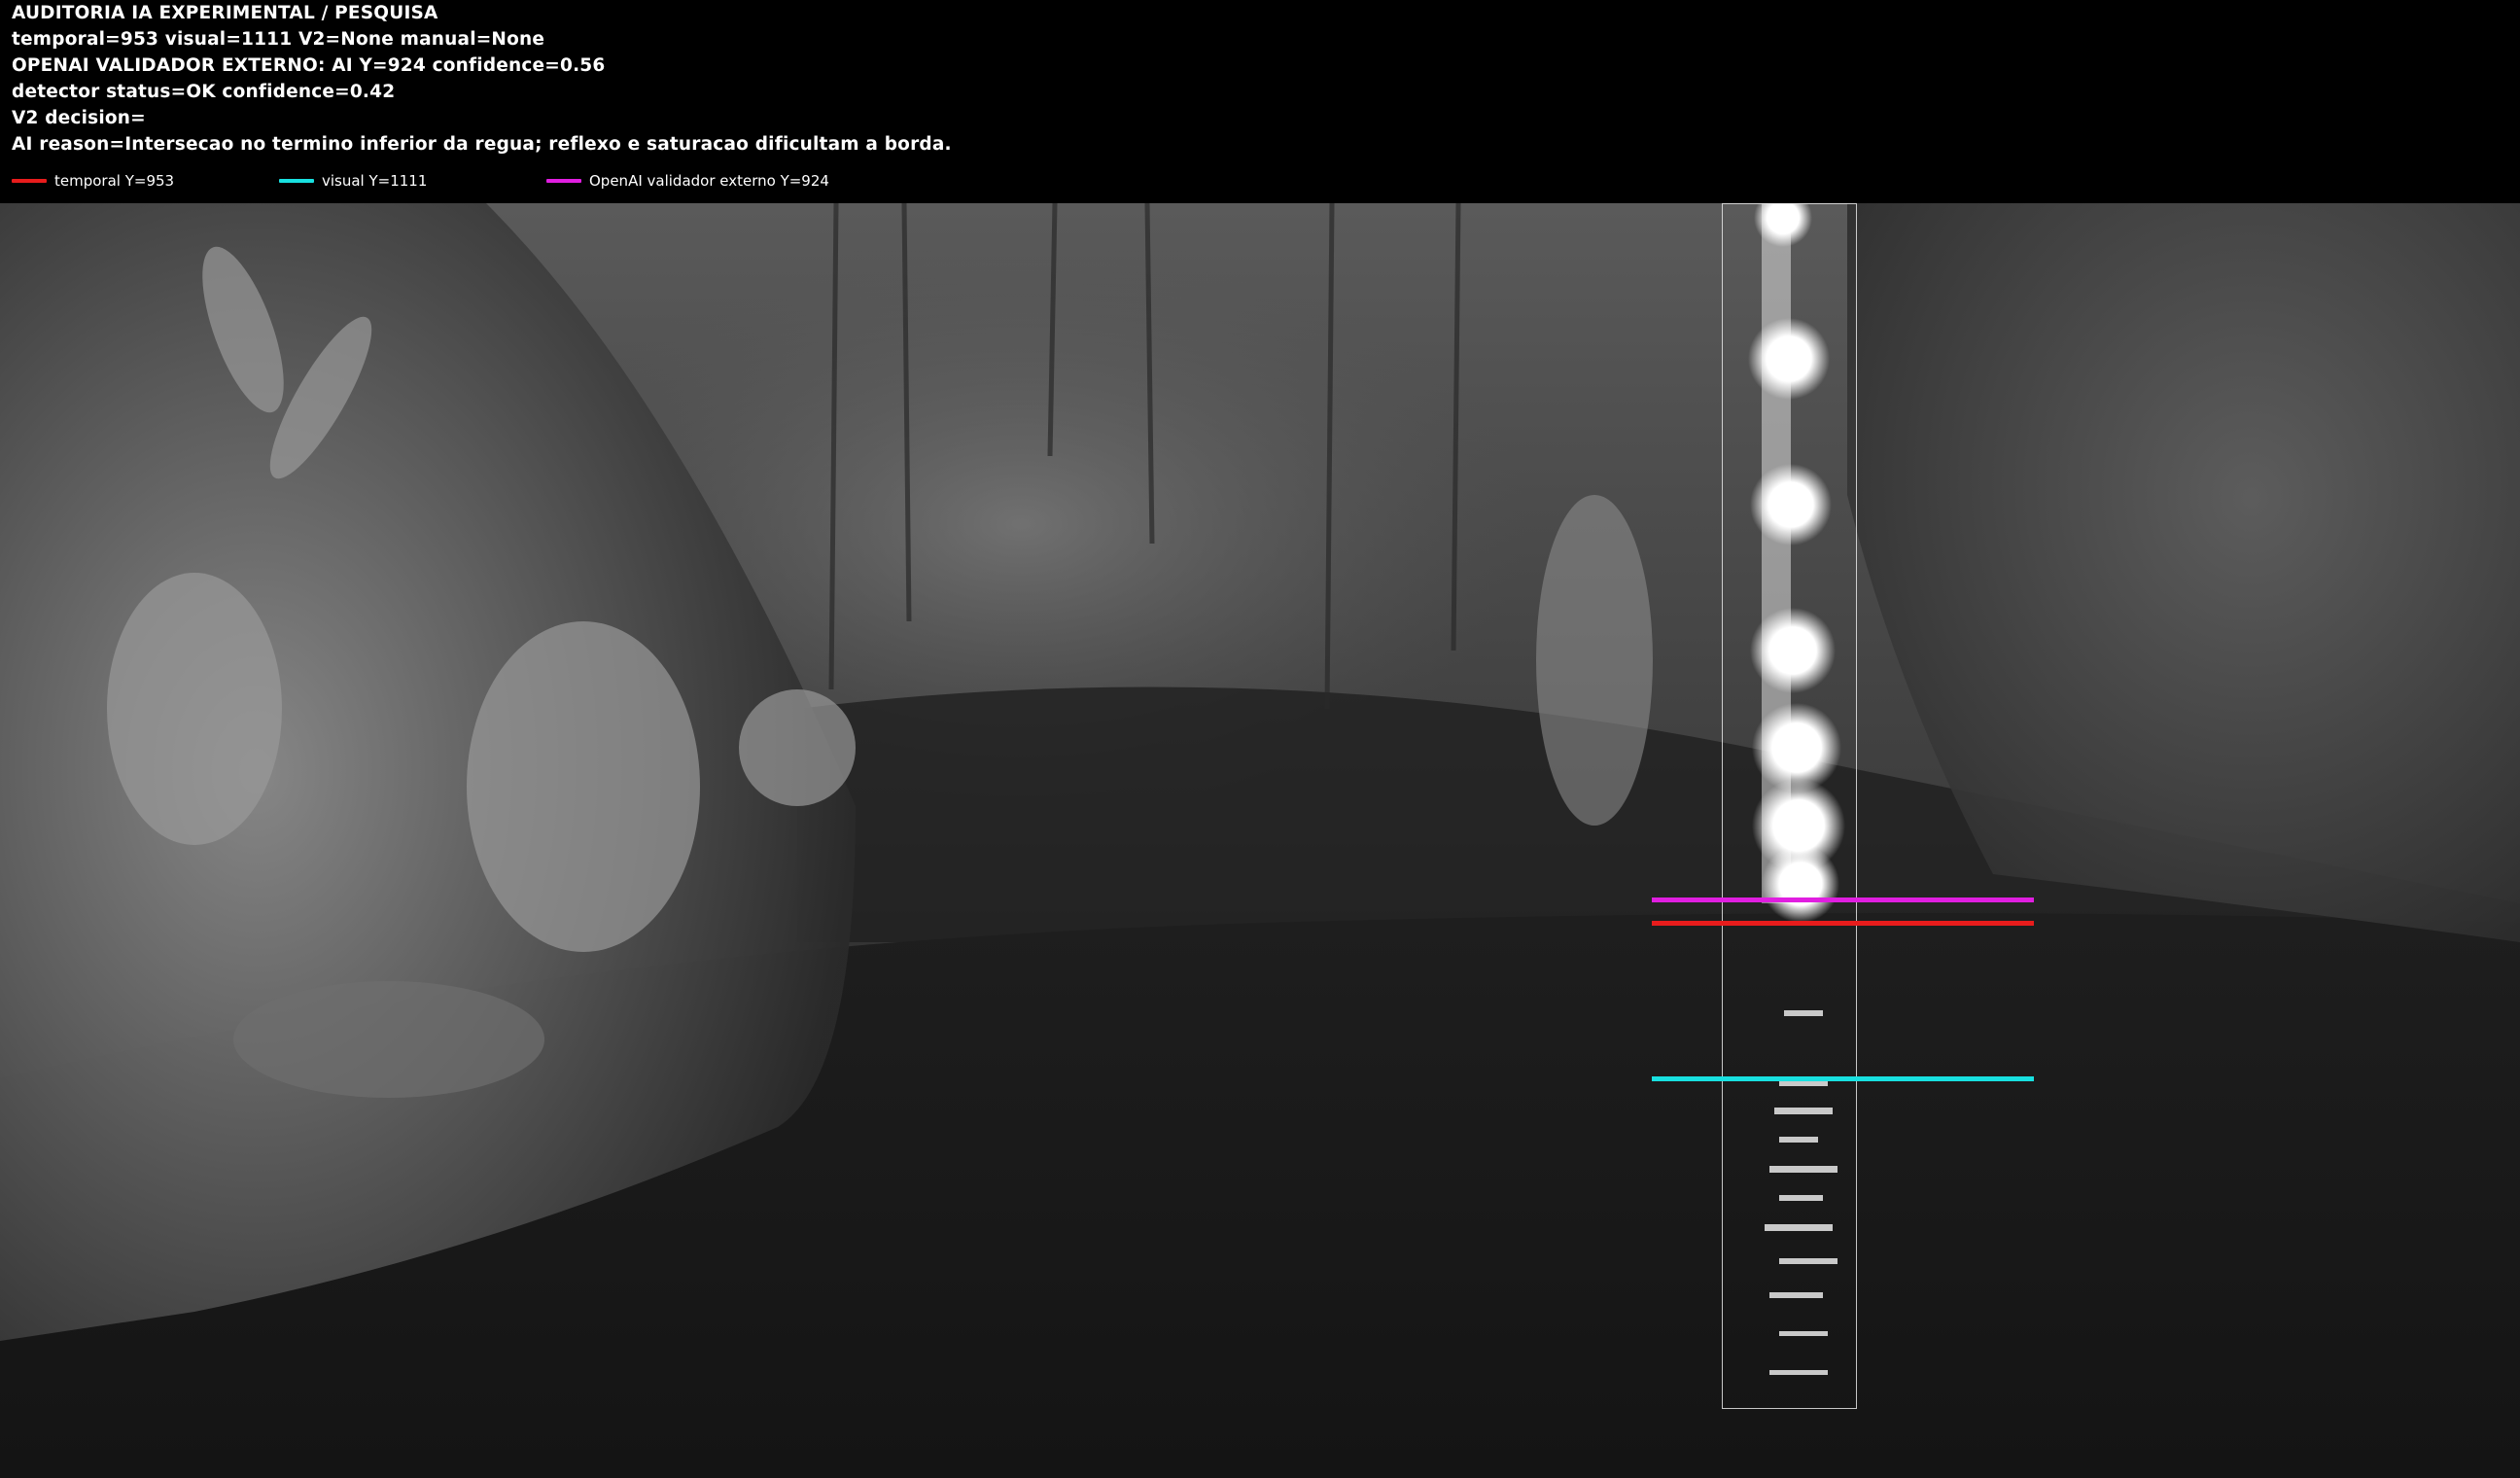 This screenshot has height=1478, width=2520. Describe the element at coordinates (114, 181) in the screenshot. I see `legend-label-temporal: temporal Y=953` at that location.